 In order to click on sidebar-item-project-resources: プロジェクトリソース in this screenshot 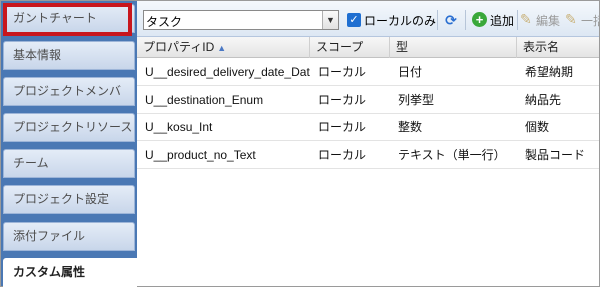, I will do `click(69, 127)`.